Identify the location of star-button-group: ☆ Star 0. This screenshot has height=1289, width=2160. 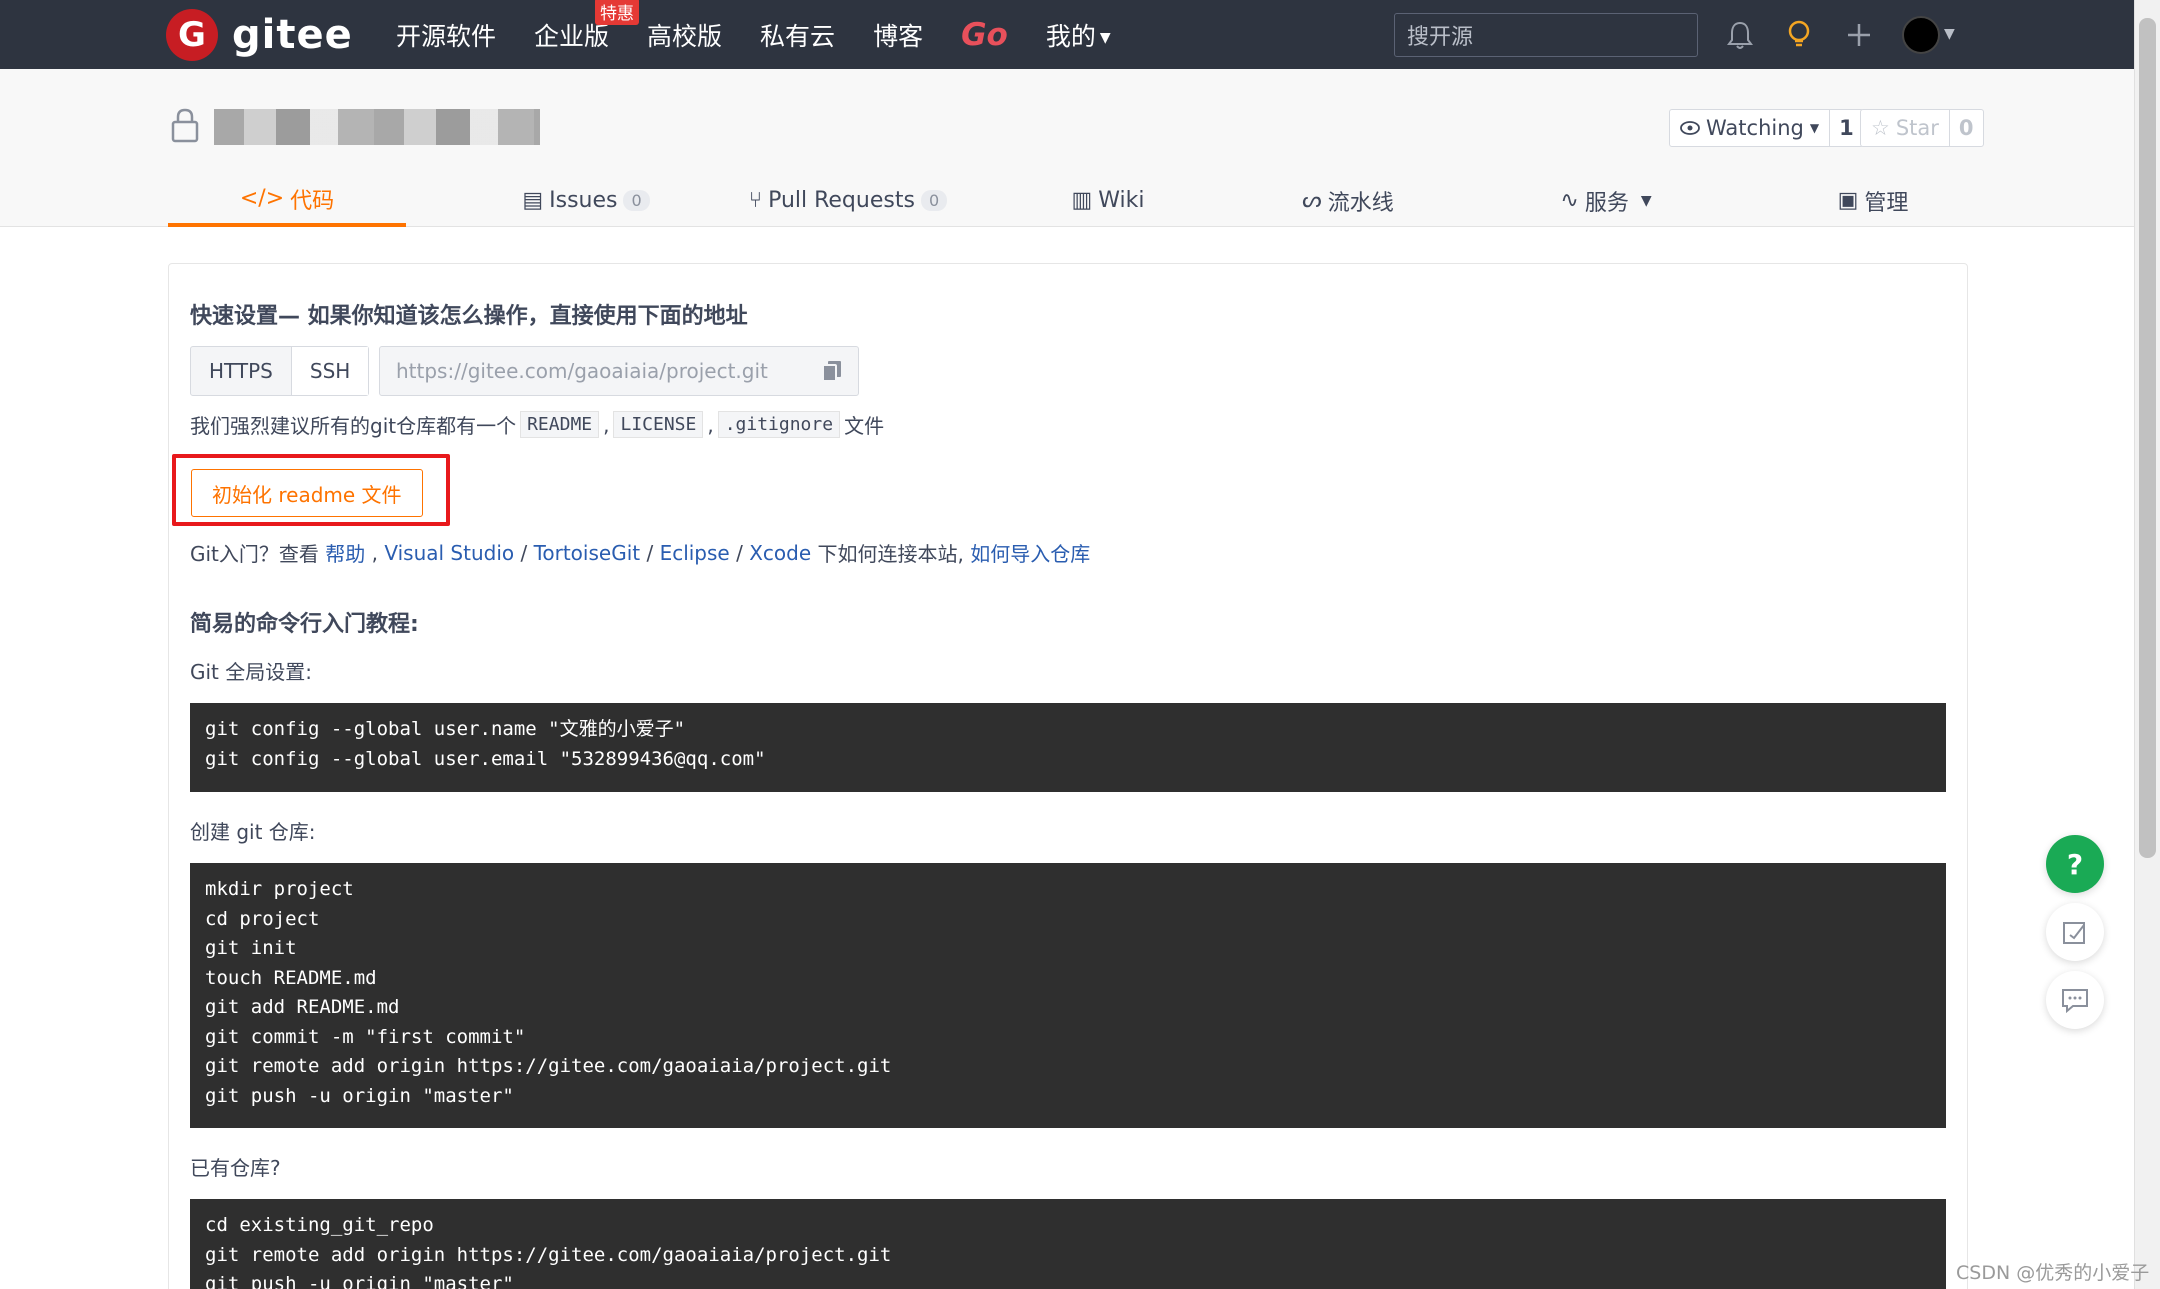
(1922, 128).